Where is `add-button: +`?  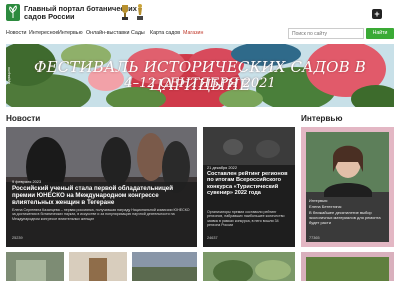 add-button: + is located at coordinates (377, 14).